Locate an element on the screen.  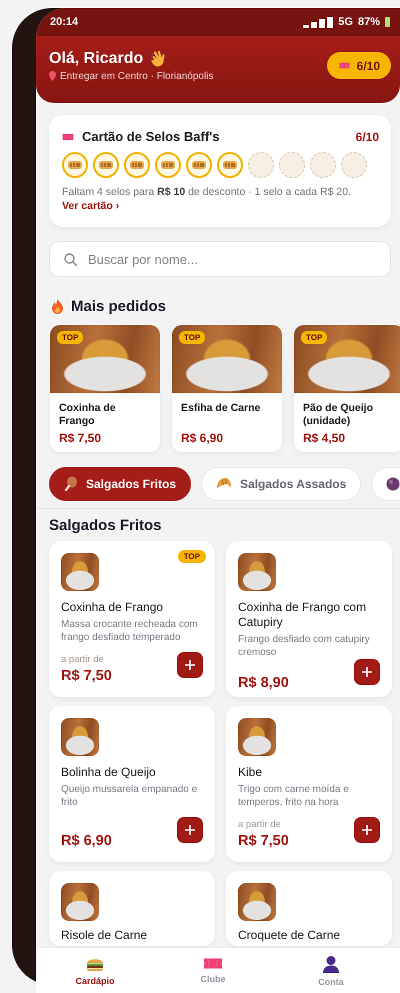
food-icon is located at coordinates (393, 484).